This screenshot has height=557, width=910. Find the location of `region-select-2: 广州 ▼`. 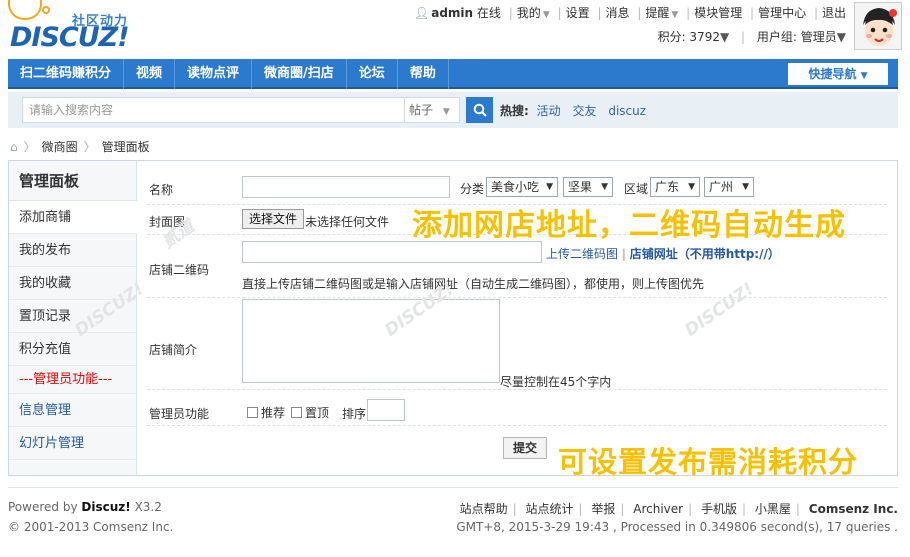

region-select-2: 广州 ▼ is located at coordinates (729, 187).